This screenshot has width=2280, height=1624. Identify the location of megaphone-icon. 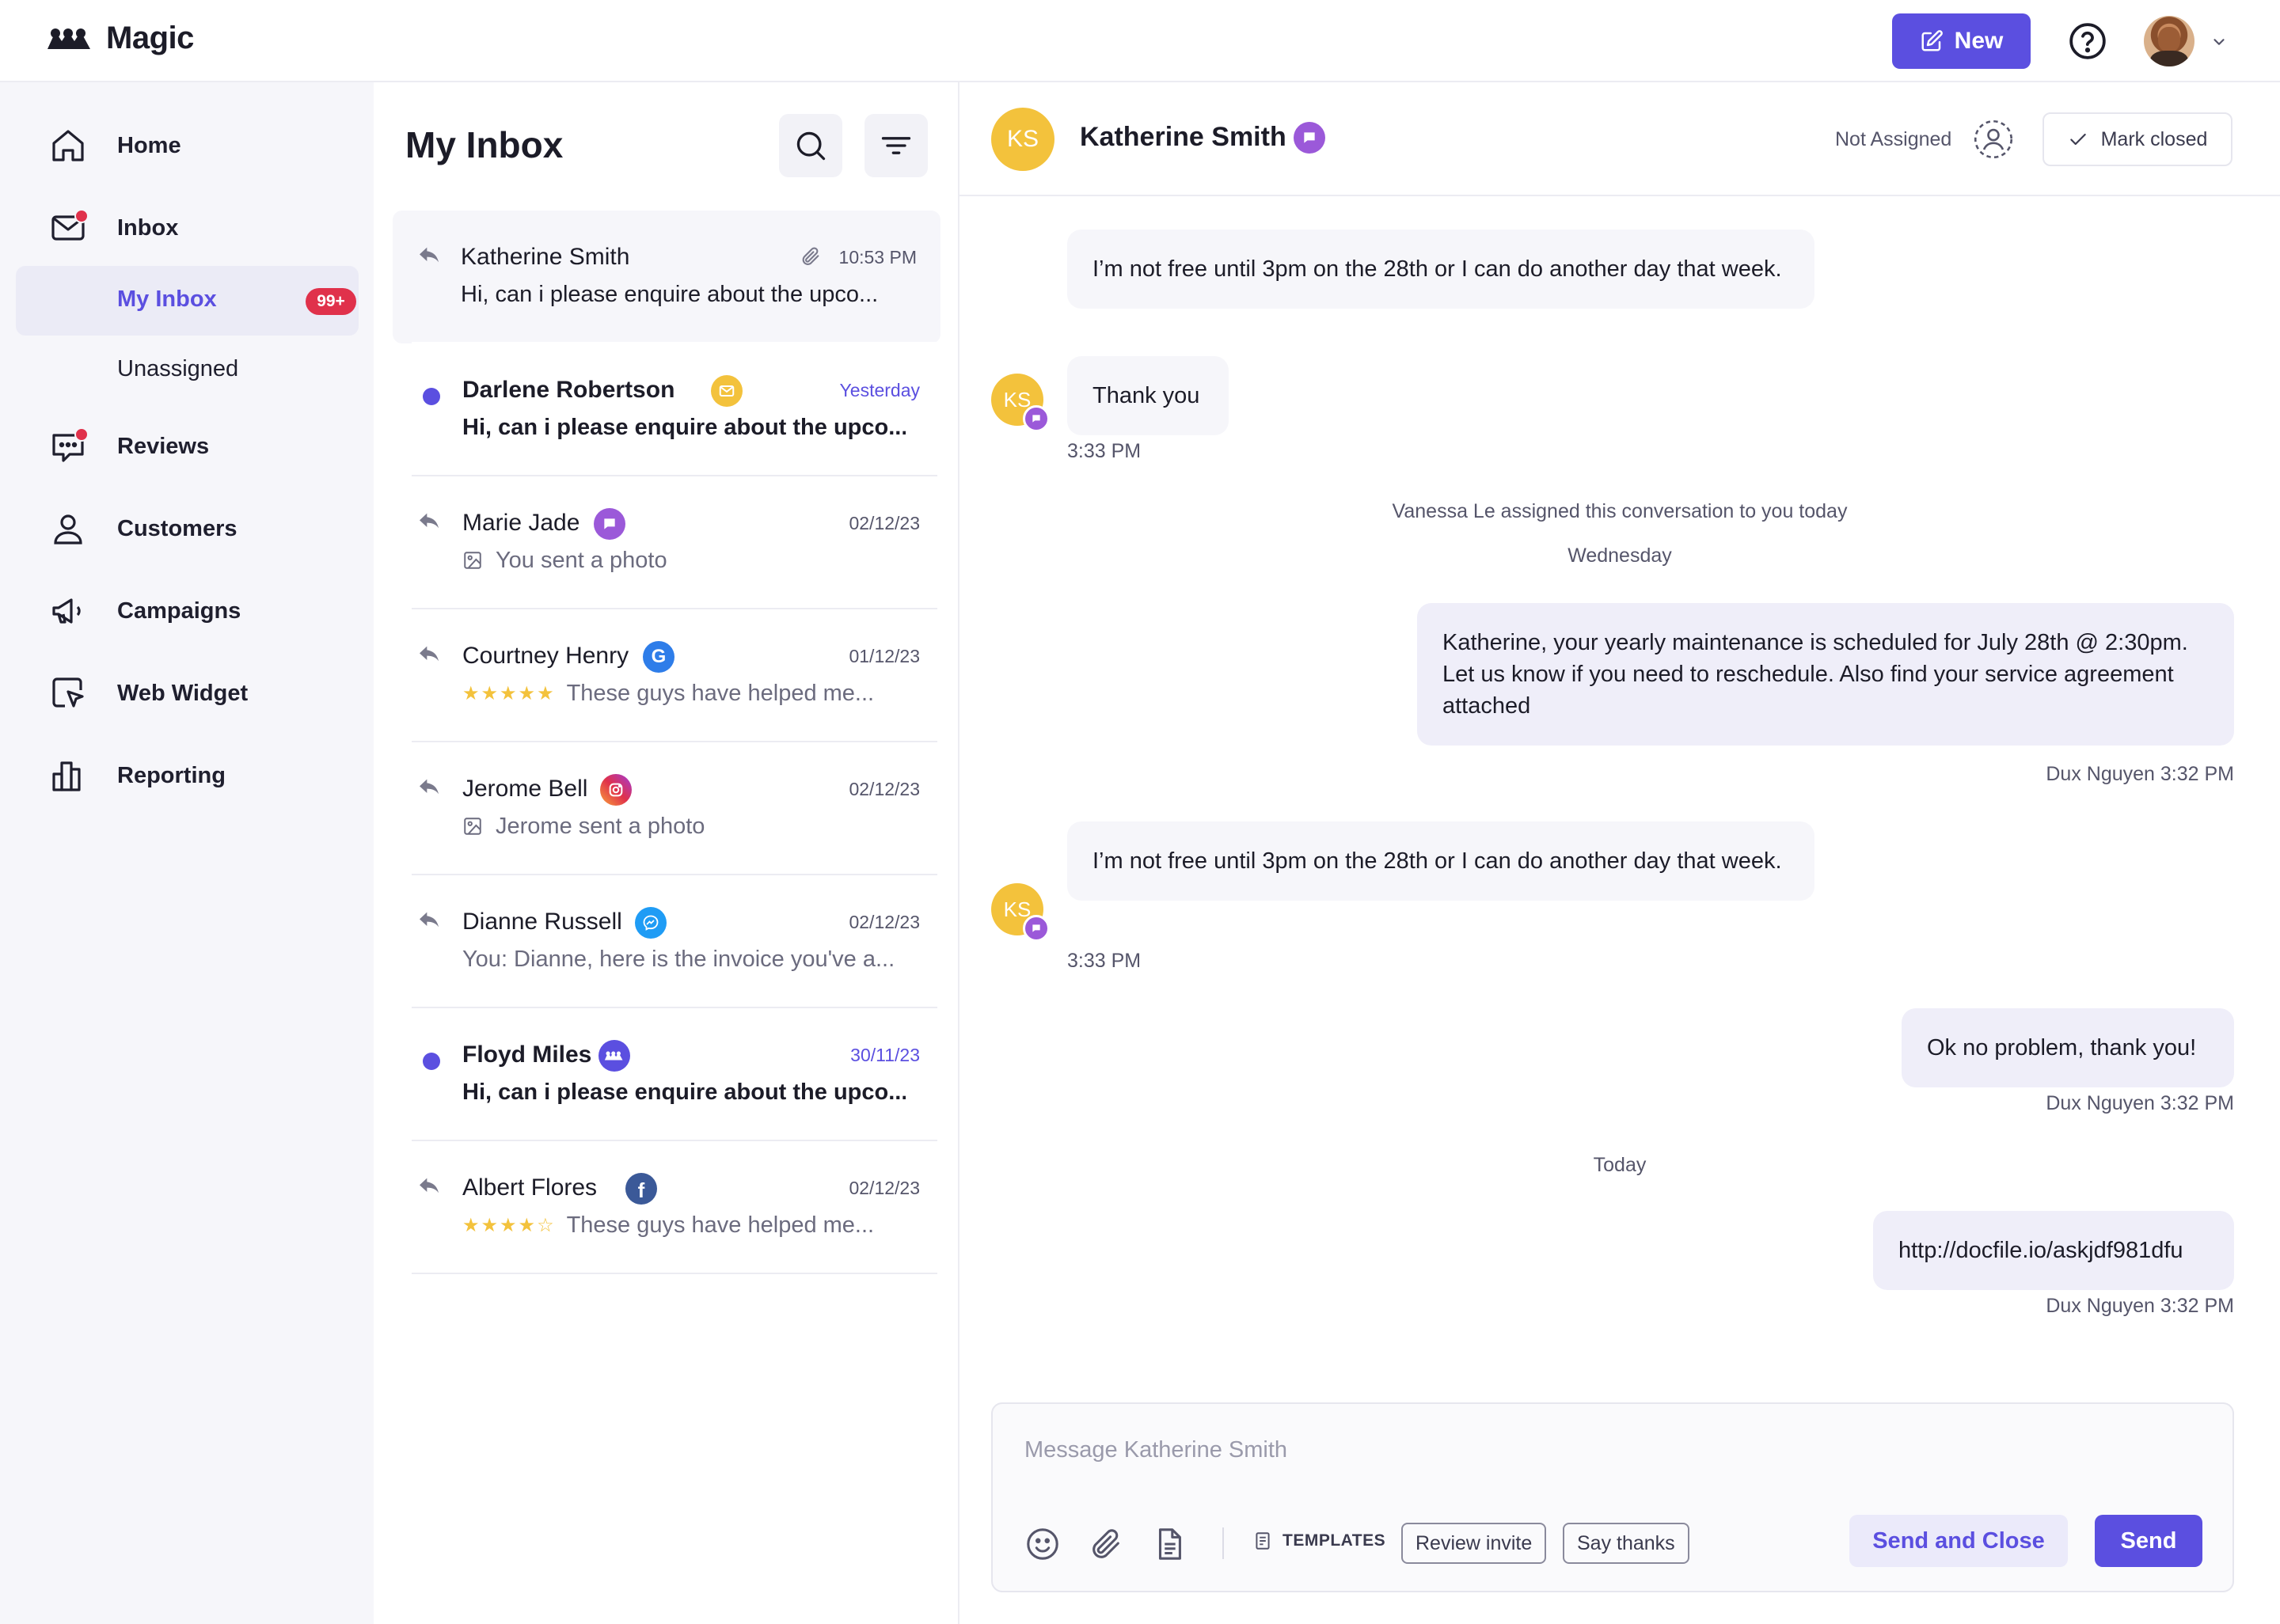
(68, 611).